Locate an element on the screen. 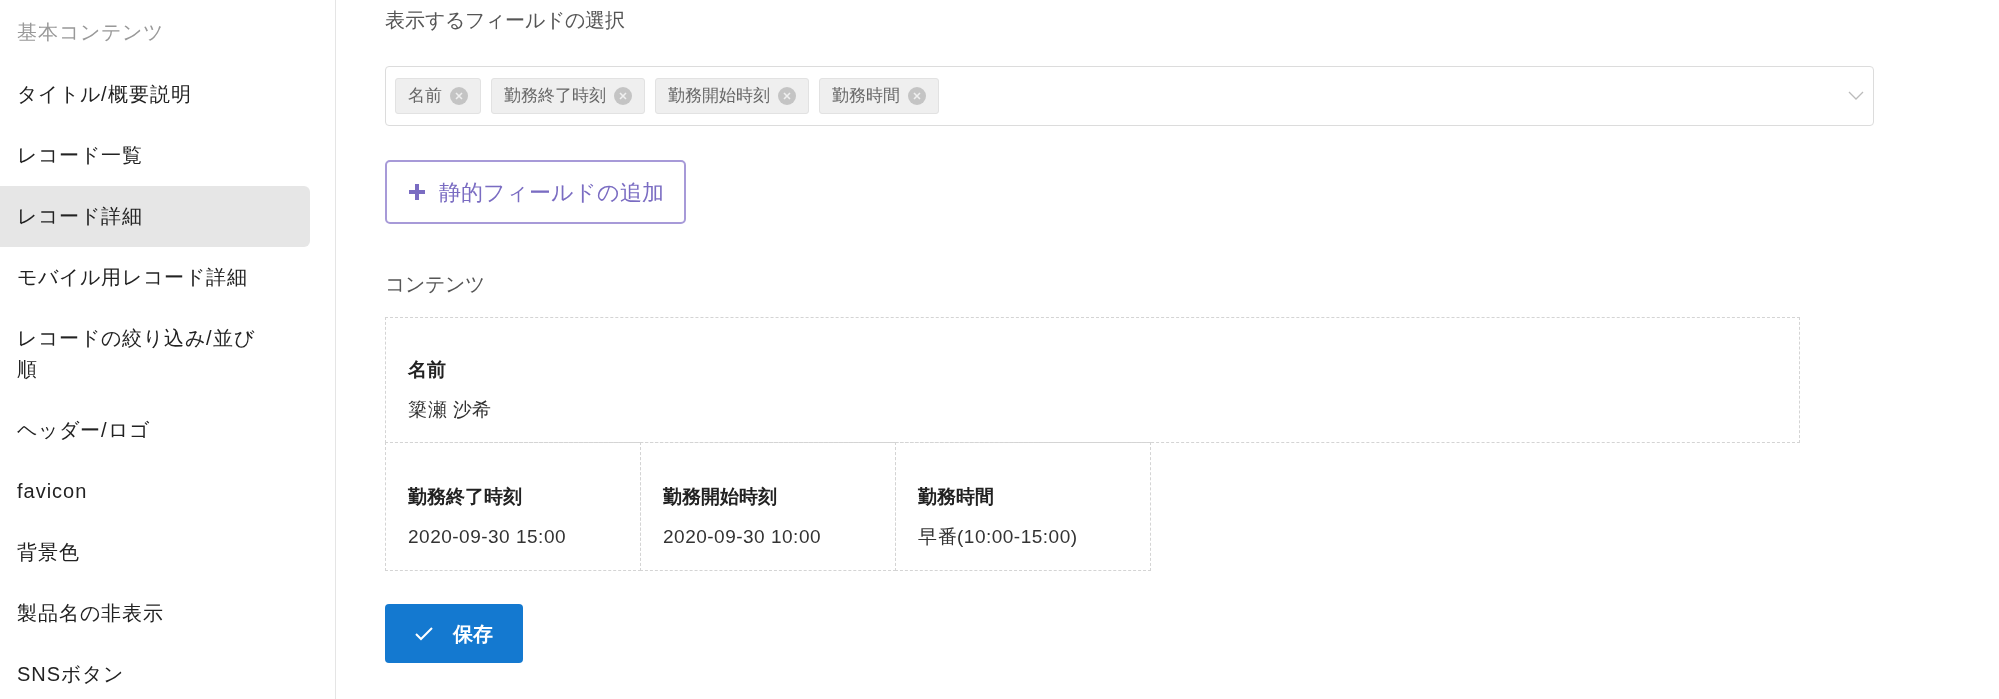  chevron-down-icon is located at coordinates (1856, 96).